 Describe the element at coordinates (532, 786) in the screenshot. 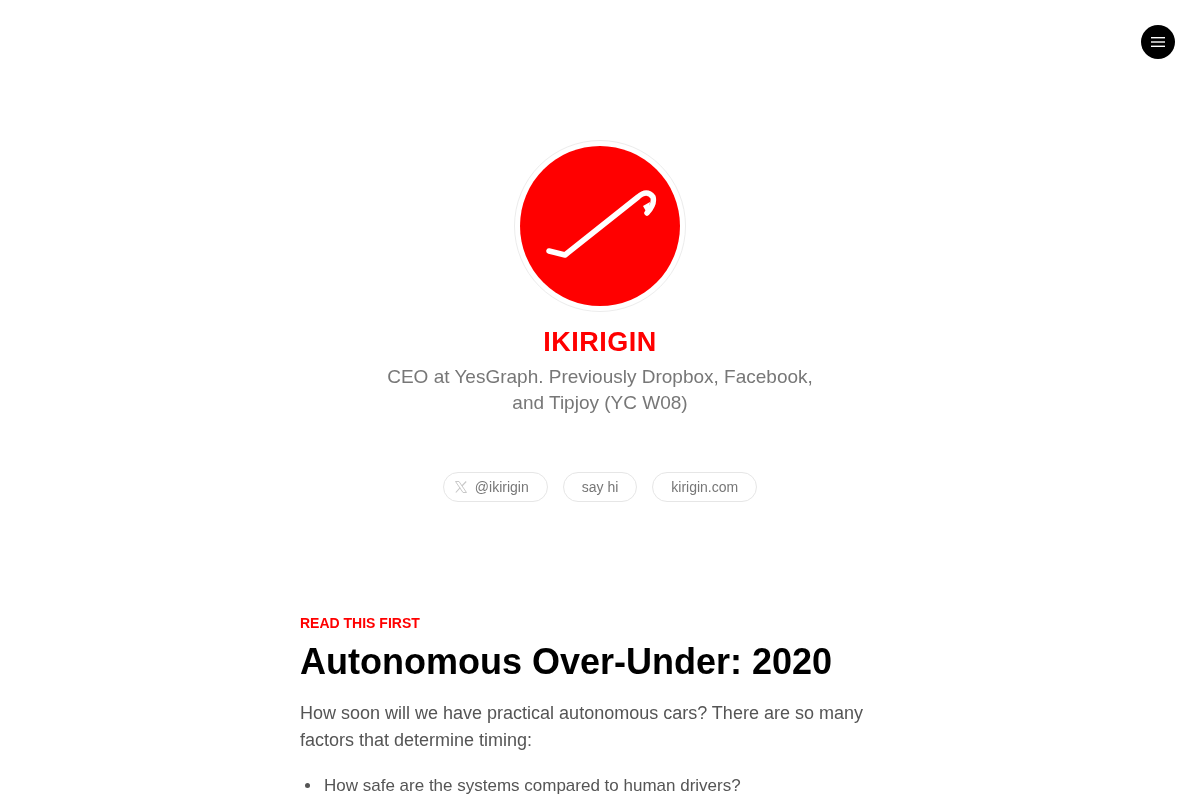

I see `bullet-text: How safe are the systems compared to human drivers?` at that location.